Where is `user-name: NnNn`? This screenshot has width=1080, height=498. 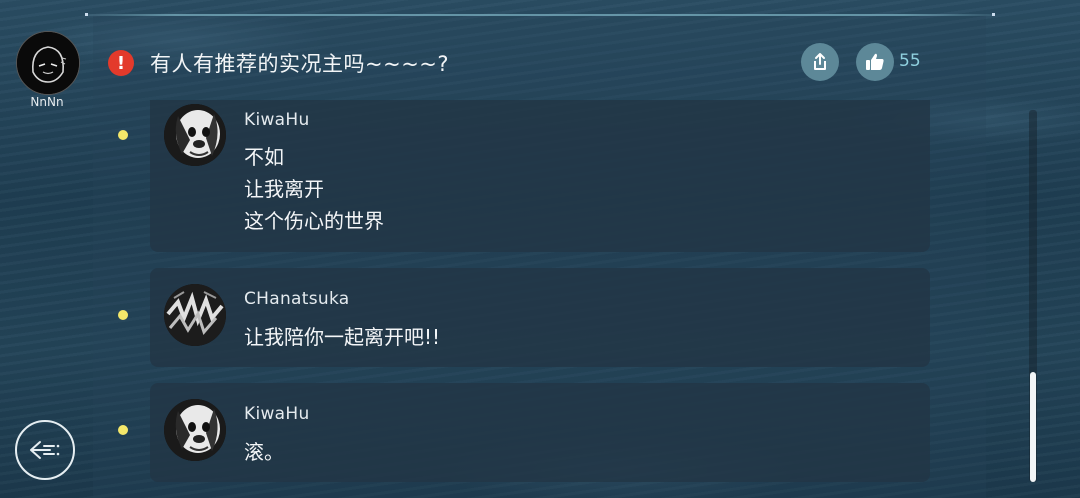 user-name: NnNn is located at coordinates (47, 102).